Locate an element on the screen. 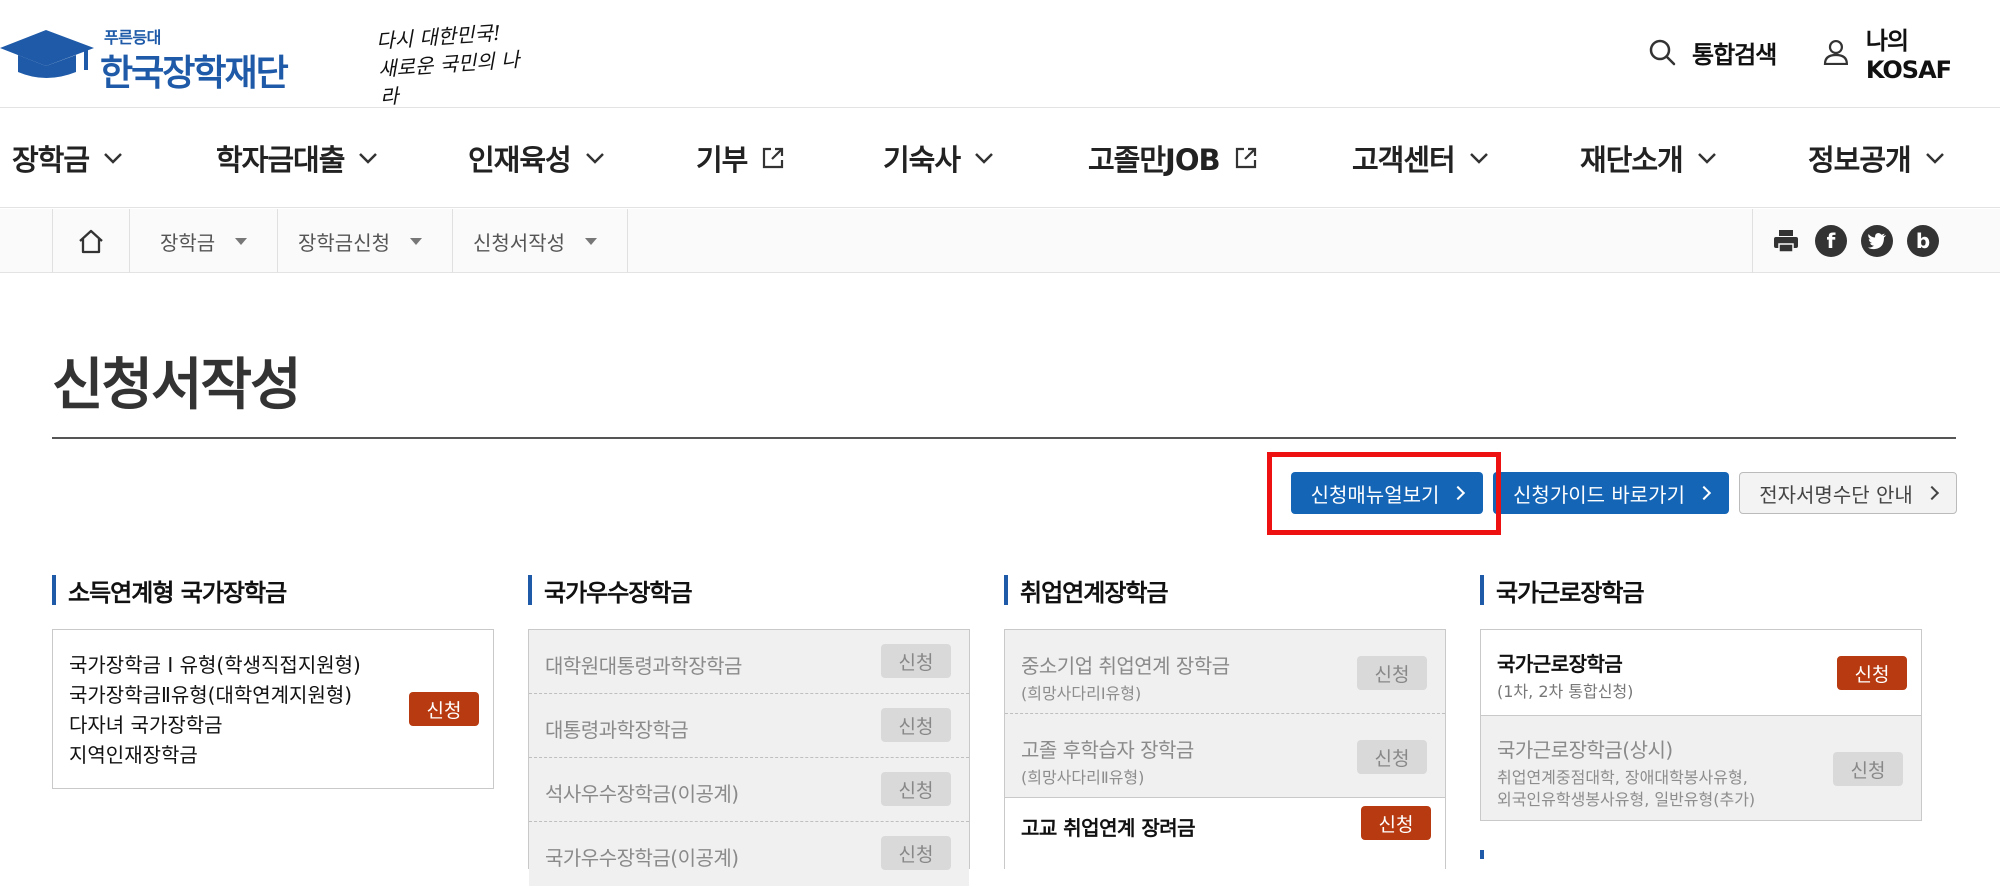 Image resolution: width=2000 pixels, height=886 pixels. scholarship-name: 국가우수장학금(이공계) is located at coordinates (642, 858).